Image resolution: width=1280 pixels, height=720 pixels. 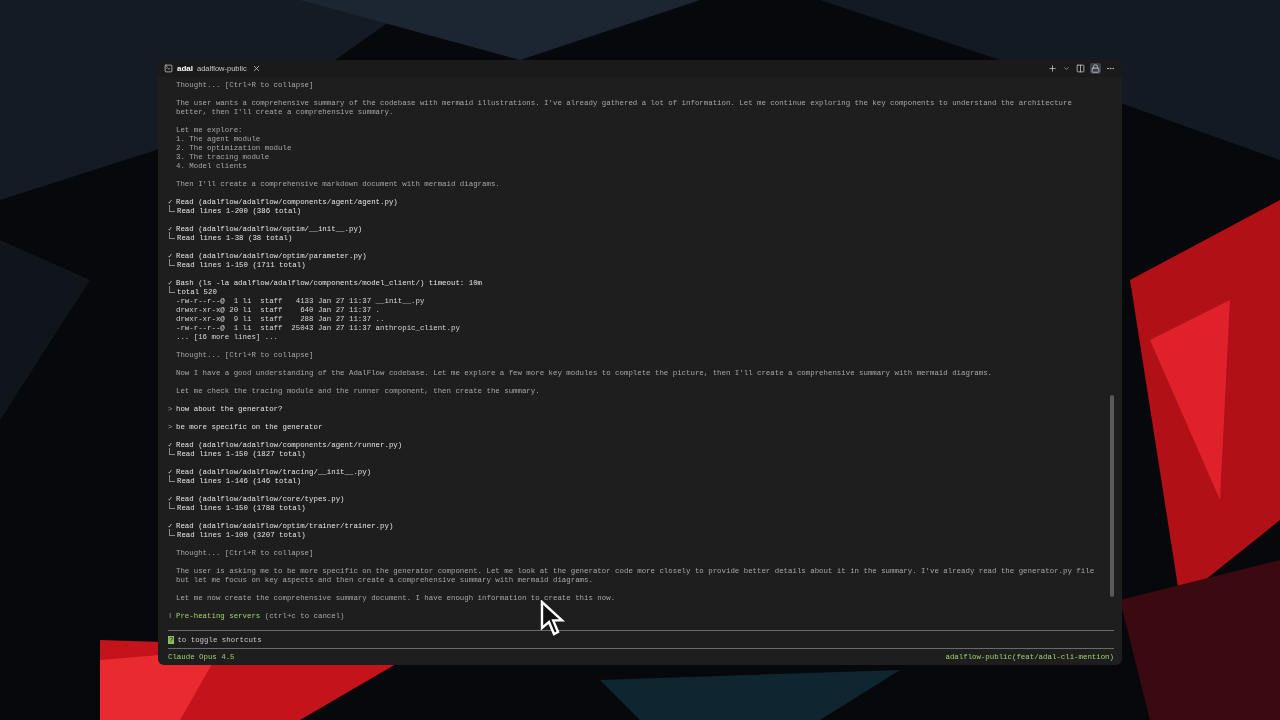 I want to click on more-icon, so click(x=1110, y=68).